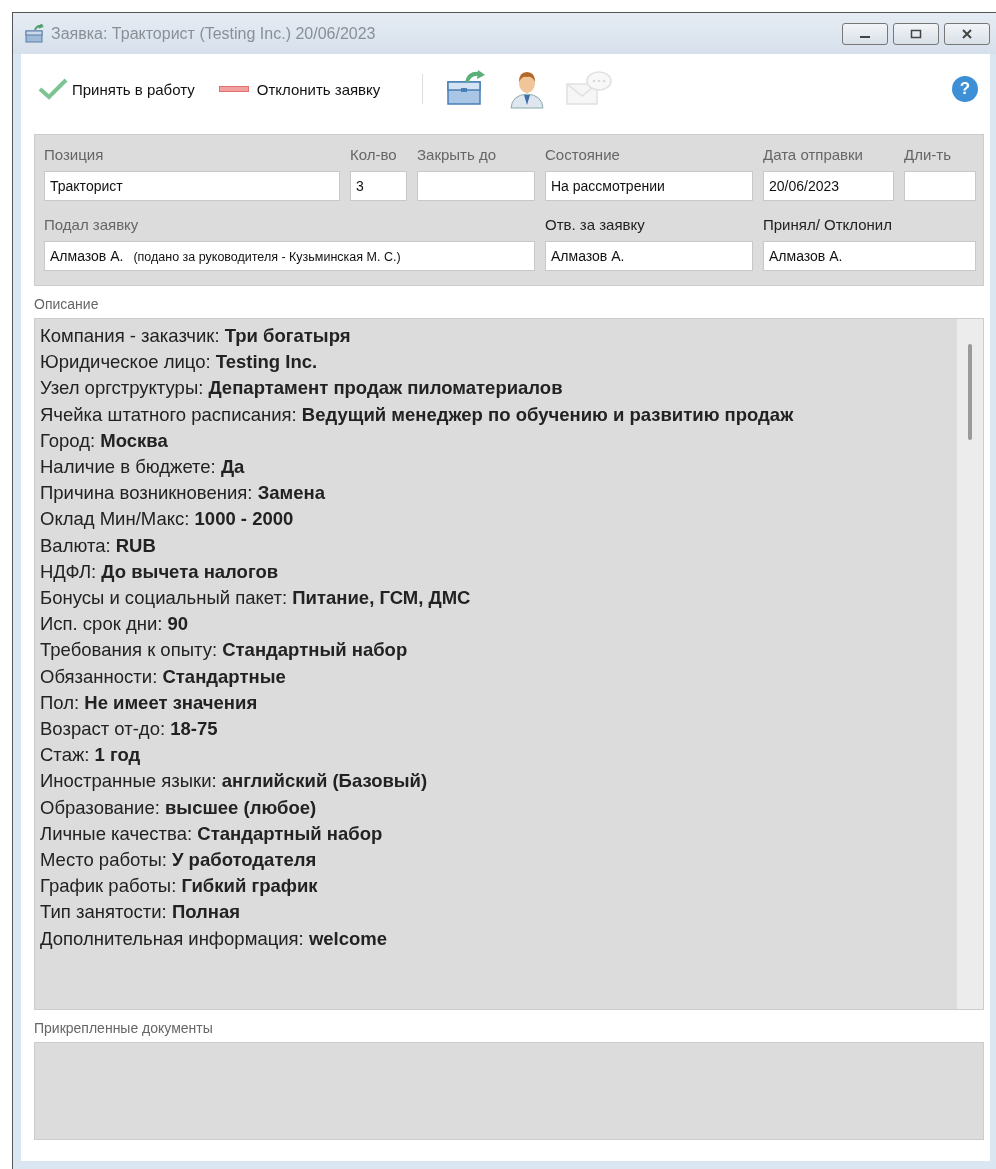 The image size is (996, 1169). Describe the element at coordinates (53, 89) in the screenshot. I see `check-icon` at that location.